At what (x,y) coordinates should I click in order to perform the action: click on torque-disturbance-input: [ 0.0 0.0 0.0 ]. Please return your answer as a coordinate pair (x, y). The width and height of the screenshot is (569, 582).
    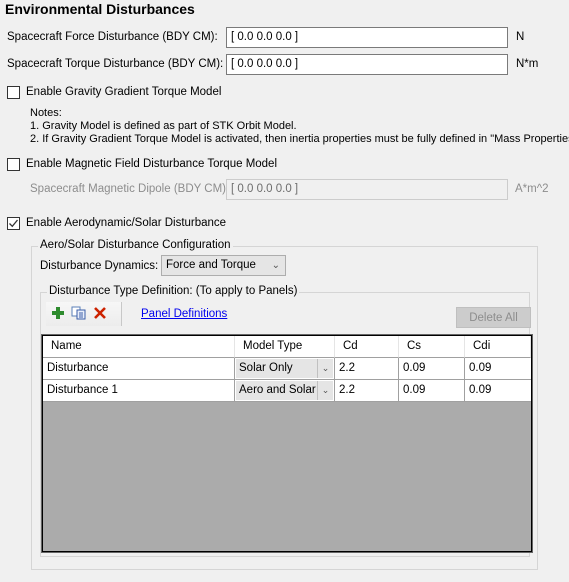
    Looking at the image, I should click on (367, 64).